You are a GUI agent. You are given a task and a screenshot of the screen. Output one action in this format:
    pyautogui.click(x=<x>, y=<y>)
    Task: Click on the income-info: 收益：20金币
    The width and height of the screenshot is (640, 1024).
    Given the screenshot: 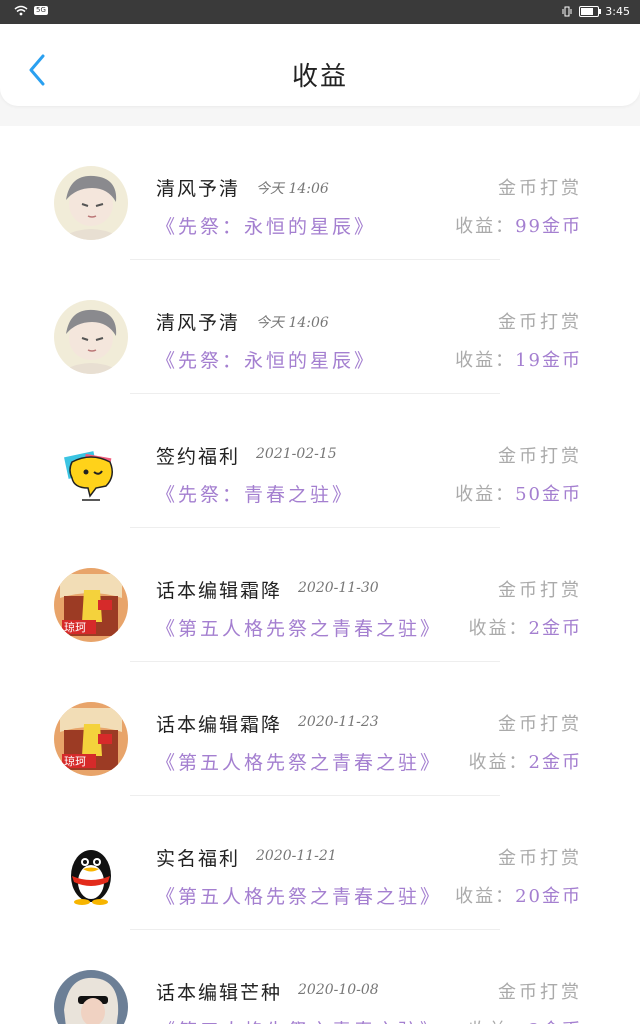 What is the action you would take?
    pyautogui.click(x=518, y=895)
    